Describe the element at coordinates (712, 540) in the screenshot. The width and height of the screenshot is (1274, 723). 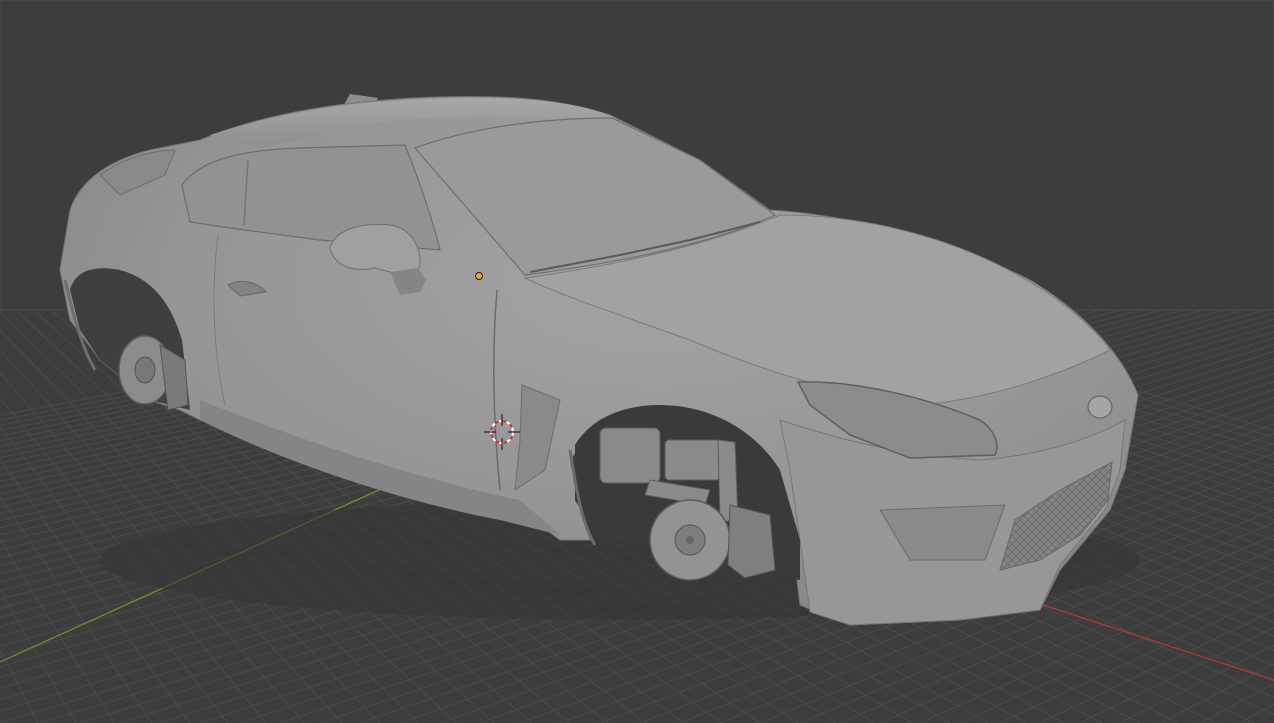
I see `front-brake-assembly` at that location.